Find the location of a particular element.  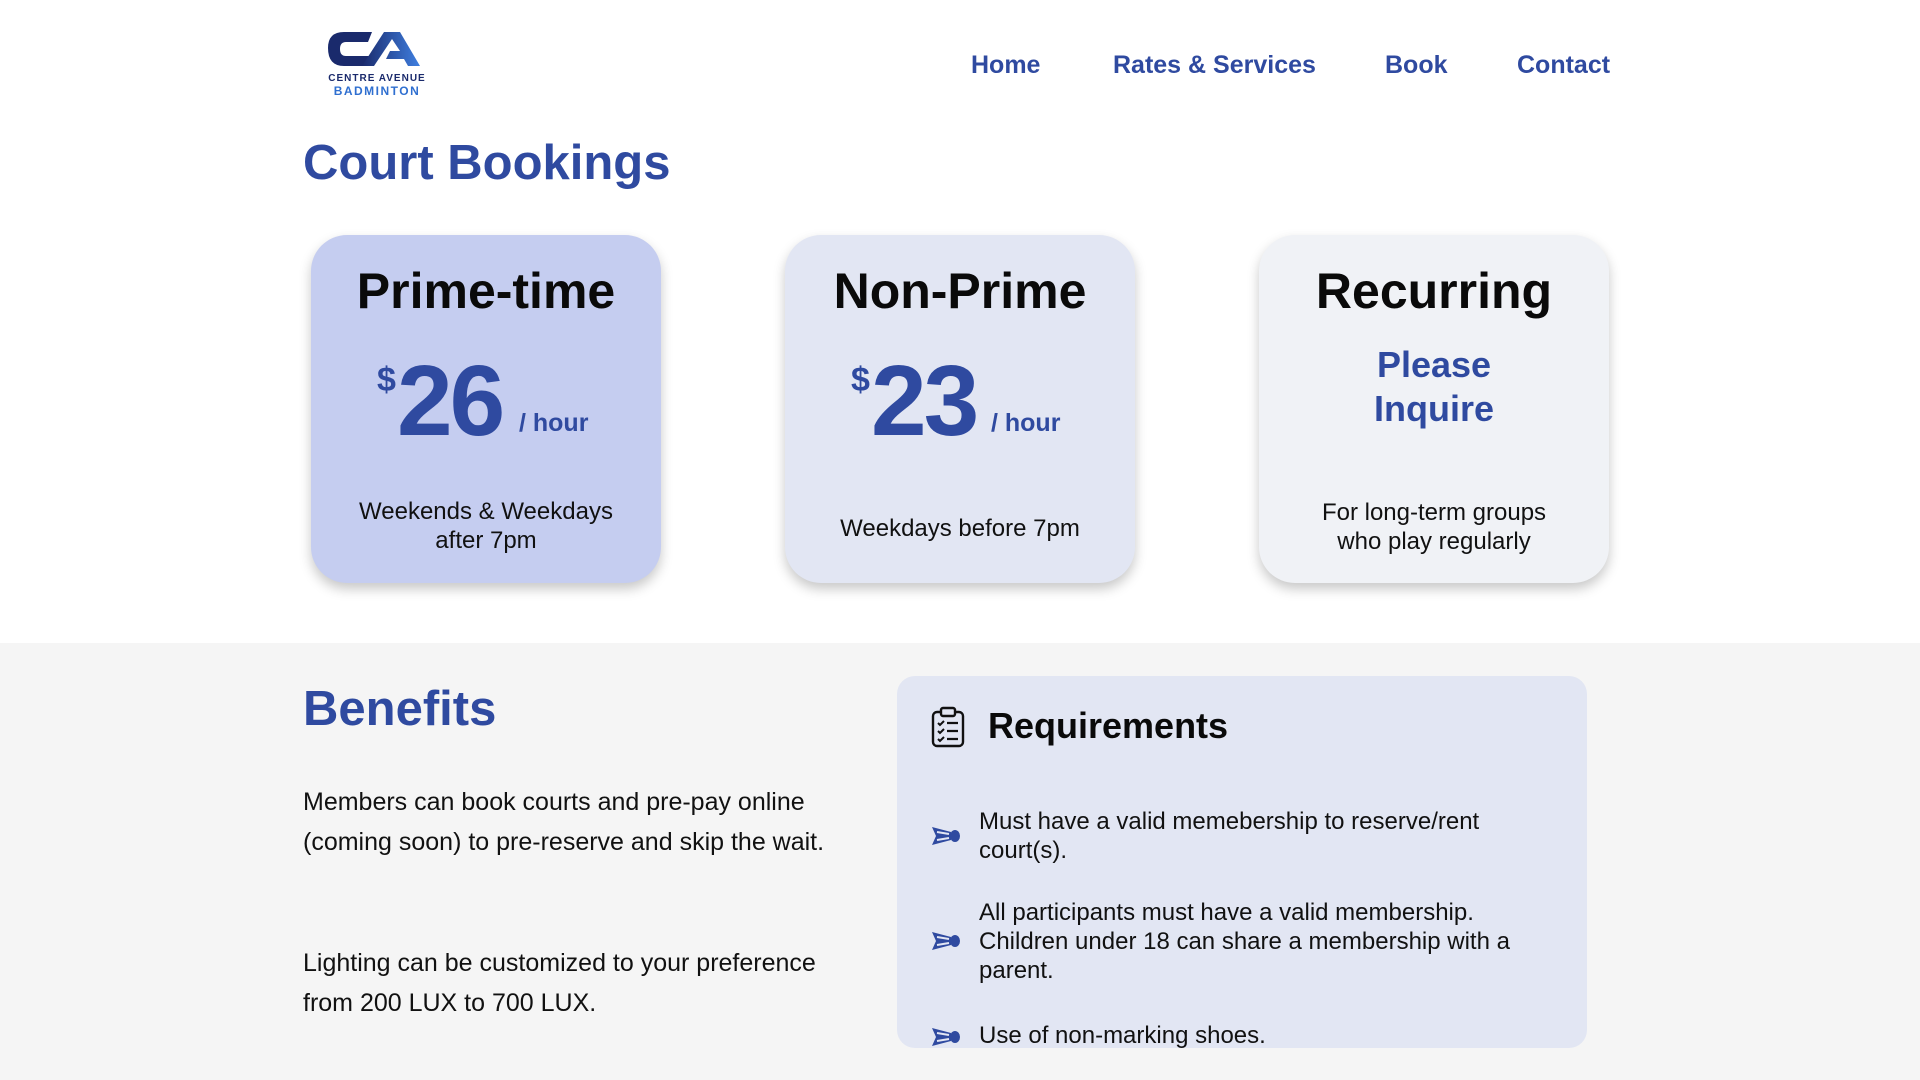

card-title: Recurring is located at coordinates (1434, 291).